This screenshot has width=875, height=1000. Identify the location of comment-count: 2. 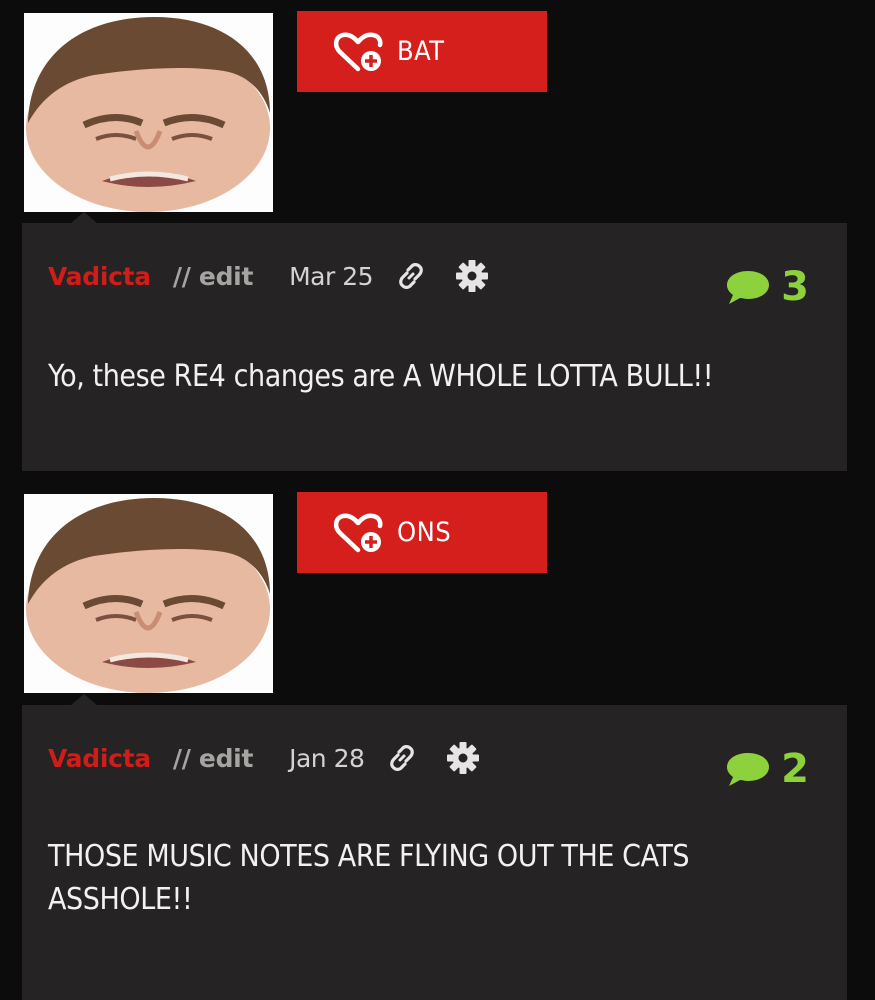
(795, 769).